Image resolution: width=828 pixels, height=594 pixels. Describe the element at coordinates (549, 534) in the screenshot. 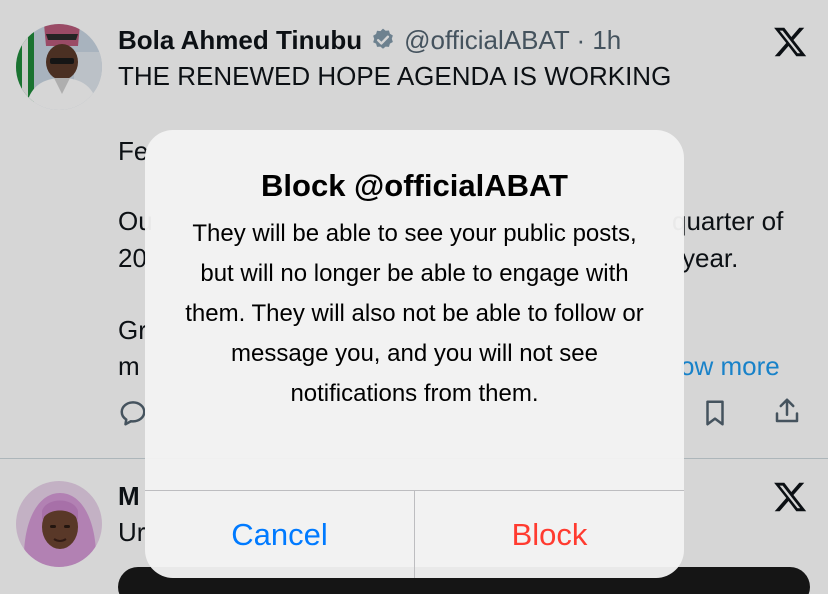

I see `block-button: Block` at that location.